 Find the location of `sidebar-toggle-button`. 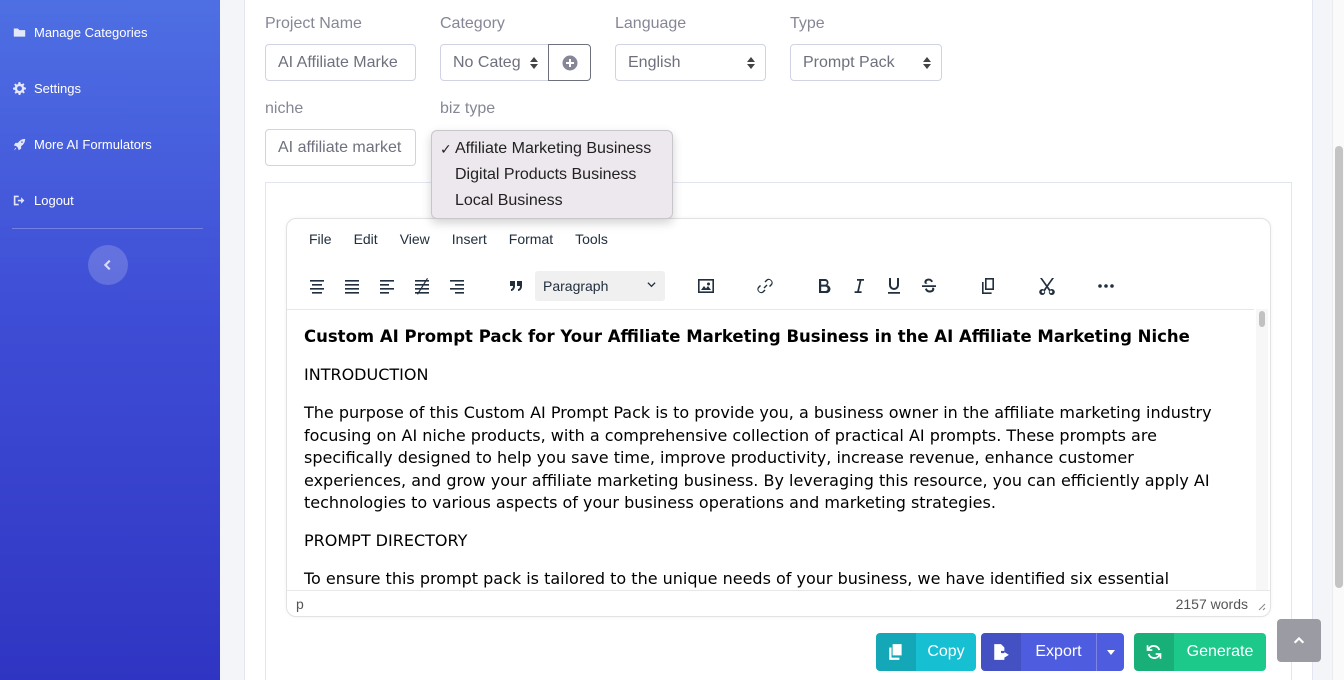

sidebar-toggle-button is located at coordinates (108, 265).